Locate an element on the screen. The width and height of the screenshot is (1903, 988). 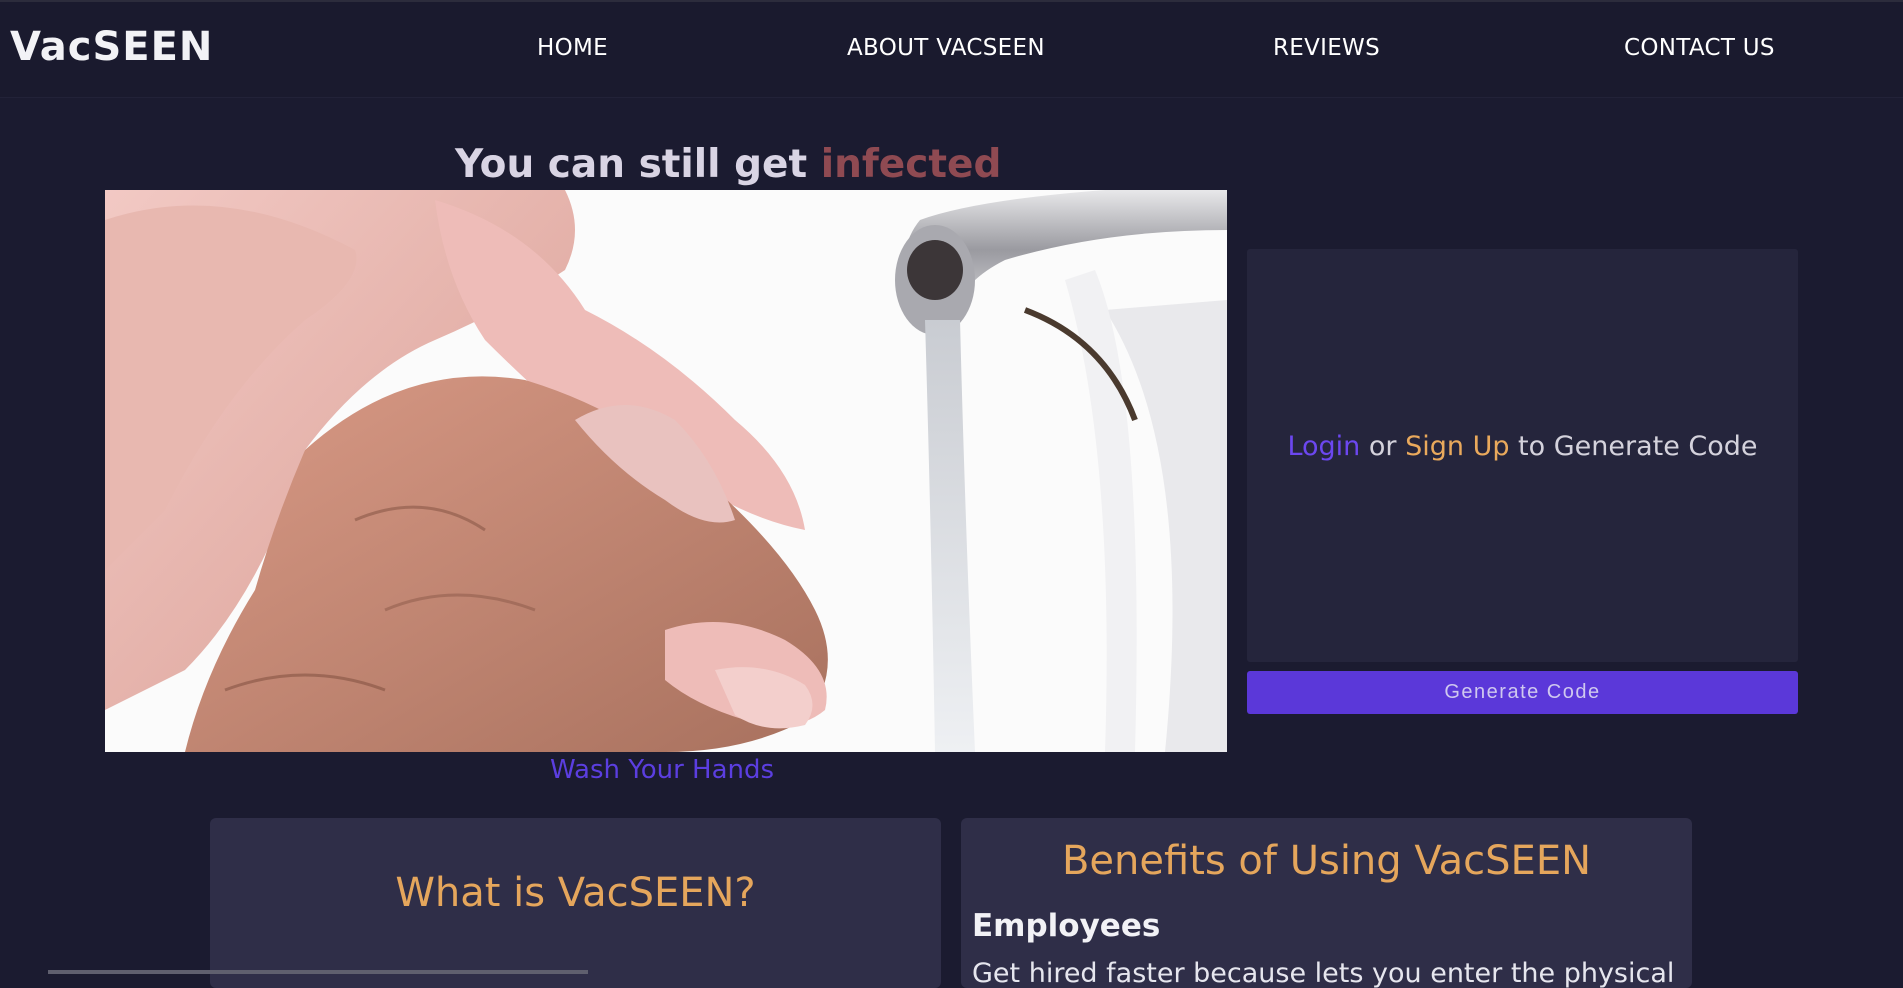
nav-about-link: ABOUT VACSEEN is located at coordinates (946, 48).